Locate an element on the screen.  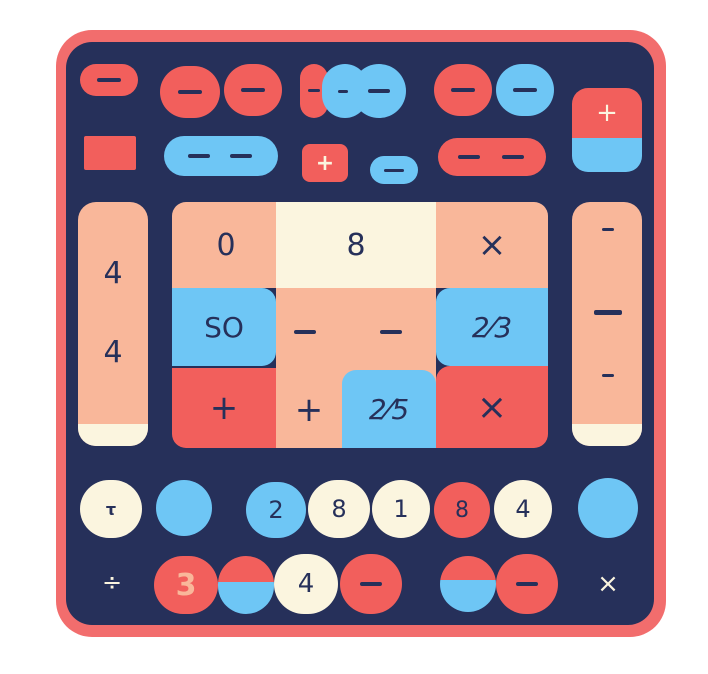
key-minus-small-blue is located at coordinates (394, 170).